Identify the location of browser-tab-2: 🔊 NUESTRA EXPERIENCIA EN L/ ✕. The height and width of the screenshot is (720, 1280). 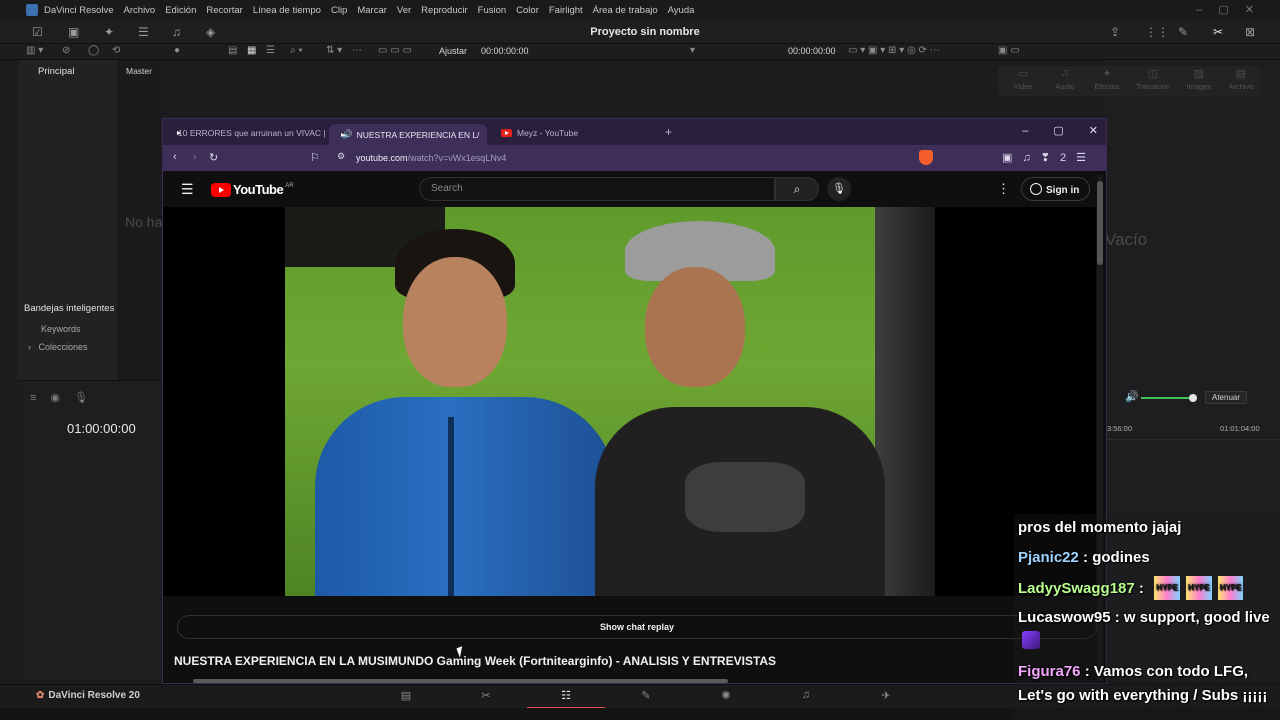
(408, 134).